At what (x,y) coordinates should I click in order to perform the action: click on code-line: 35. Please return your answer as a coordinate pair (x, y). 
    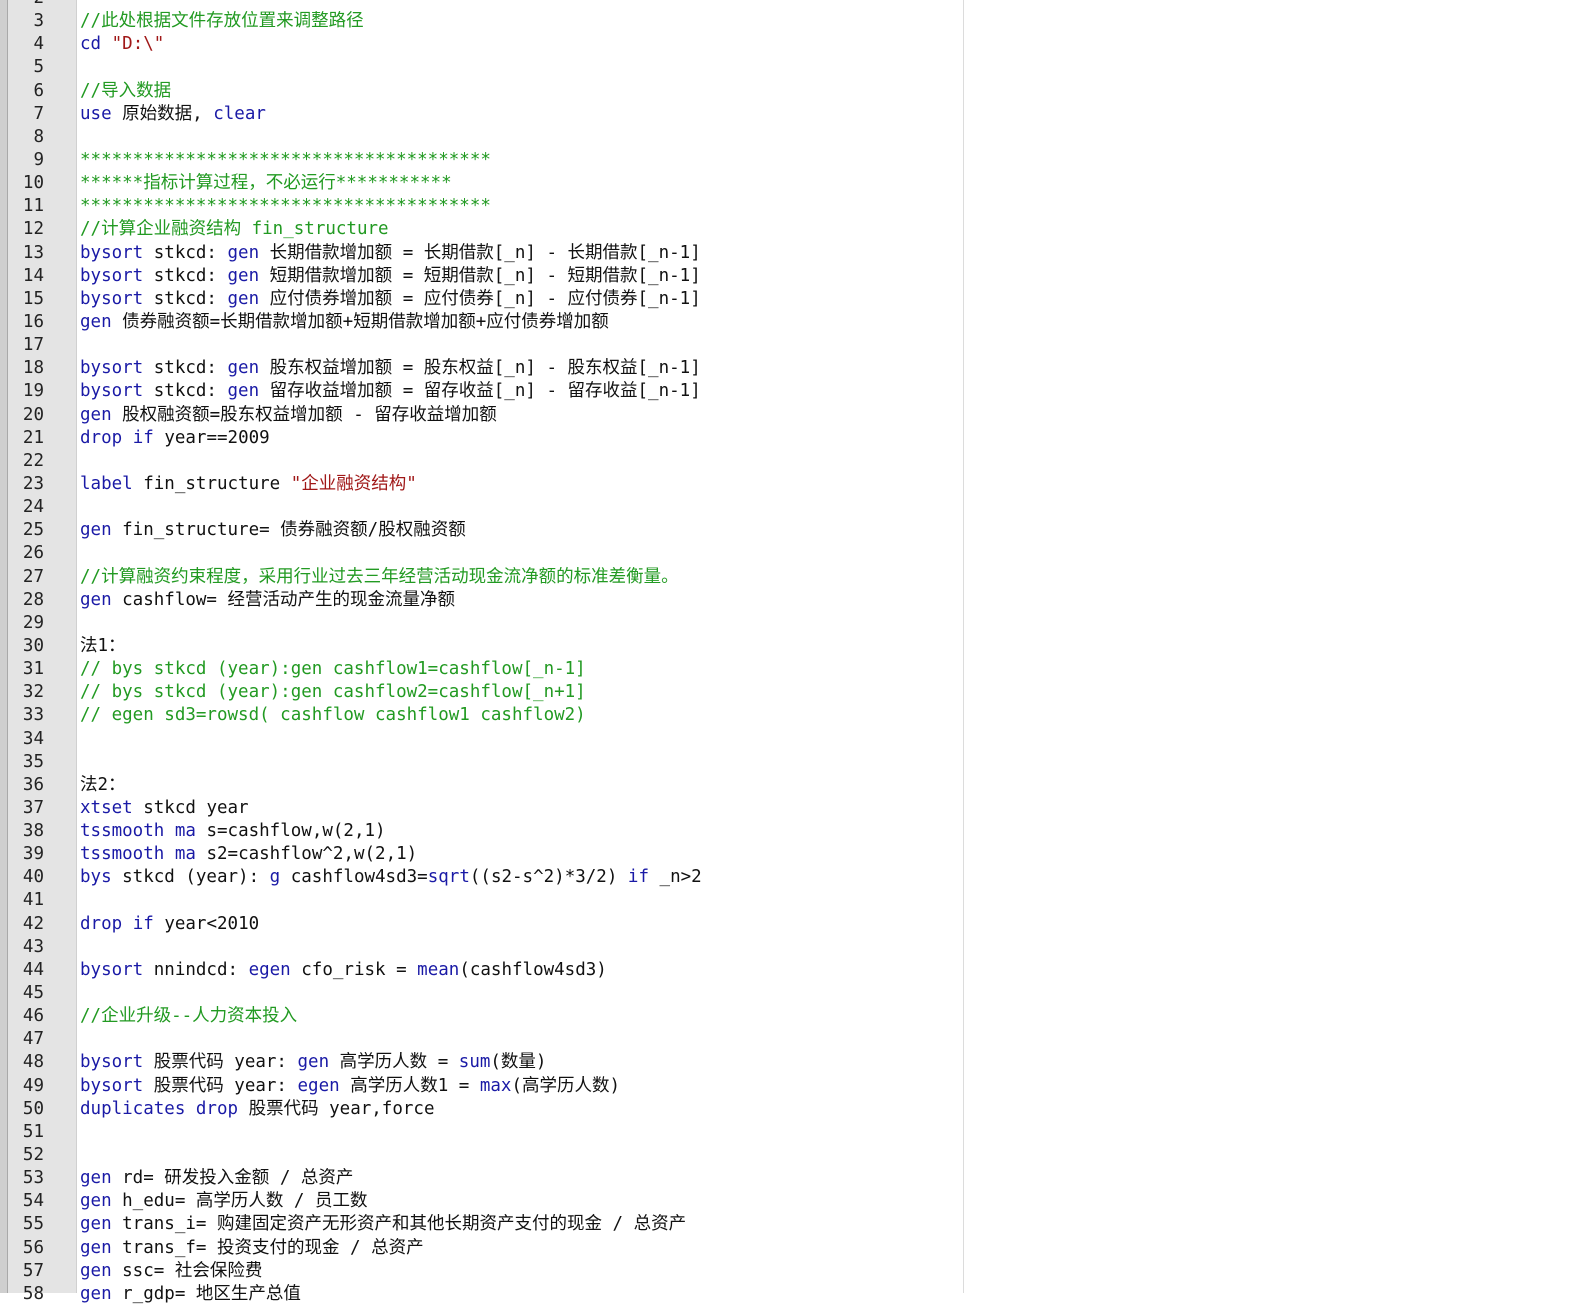
    Looking at the image, I should click on (795, 762).